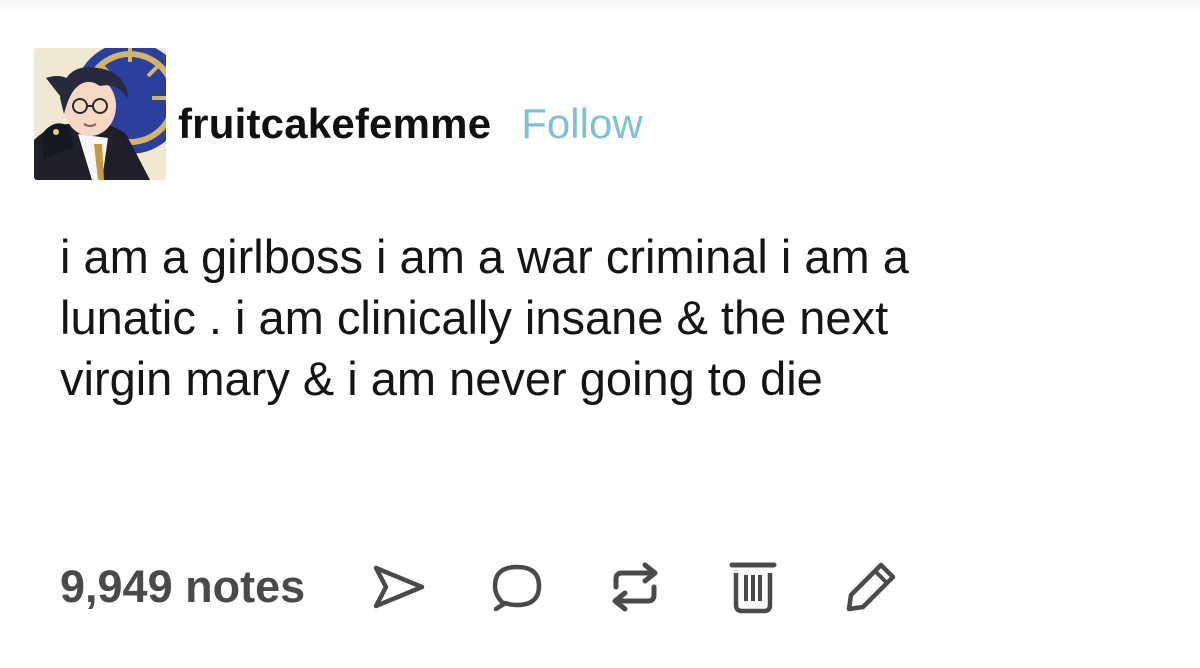 The width and height of the screenshot is (1200, 668). I want to click on delete-button, so click(753, 587).